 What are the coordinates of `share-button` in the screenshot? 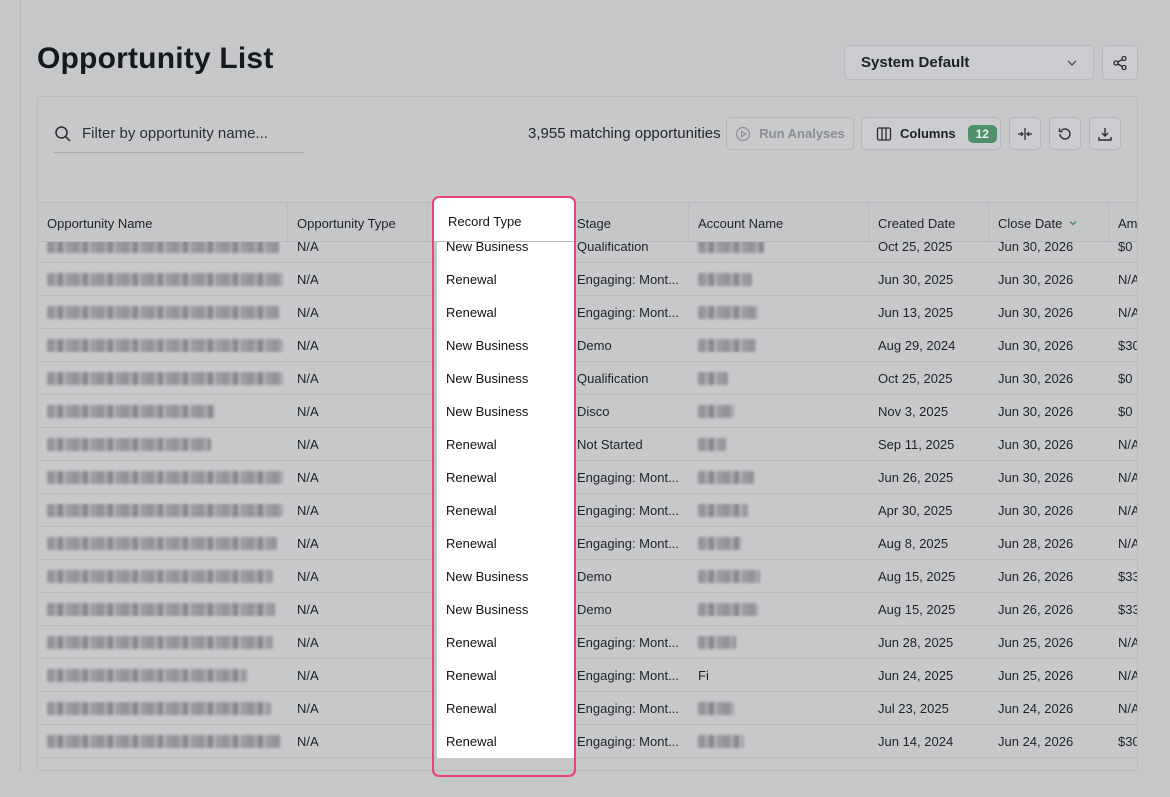 It's located at (1120, 62).